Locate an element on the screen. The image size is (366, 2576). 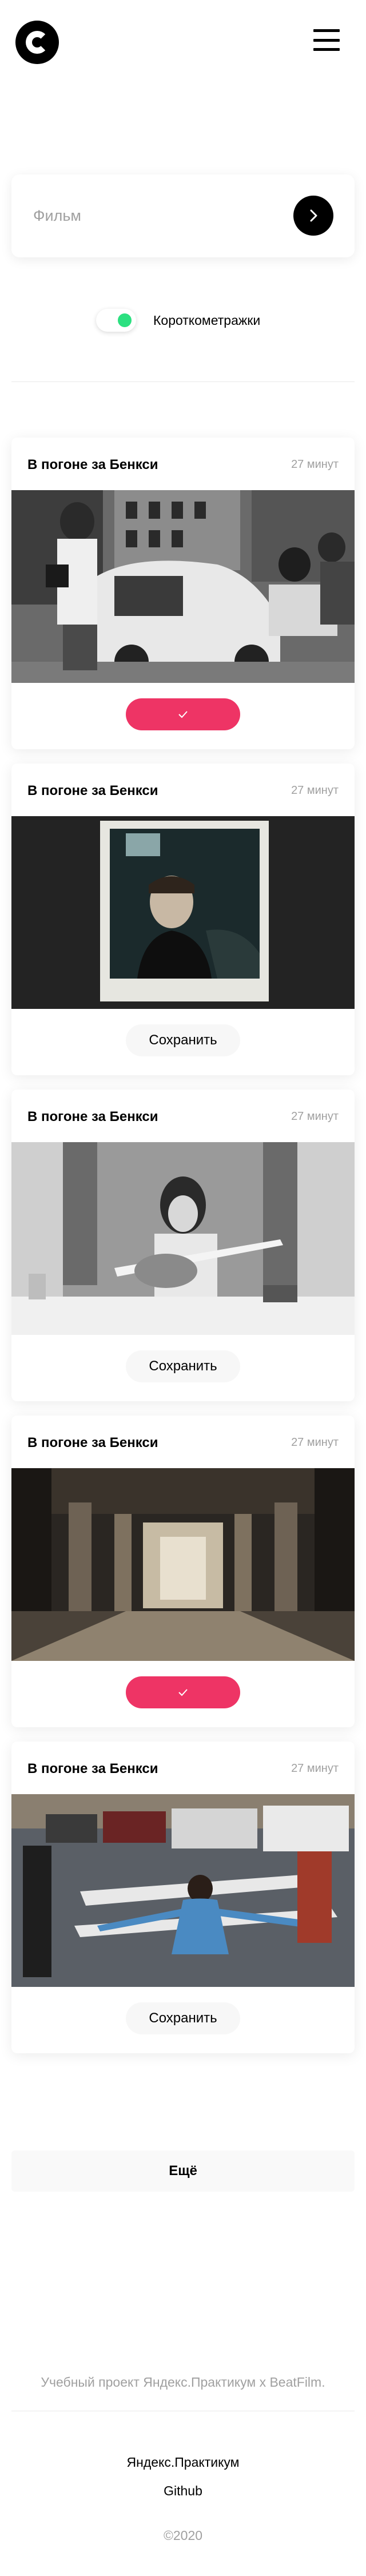
burger-menu-icon is located at coordinates (326, 40).